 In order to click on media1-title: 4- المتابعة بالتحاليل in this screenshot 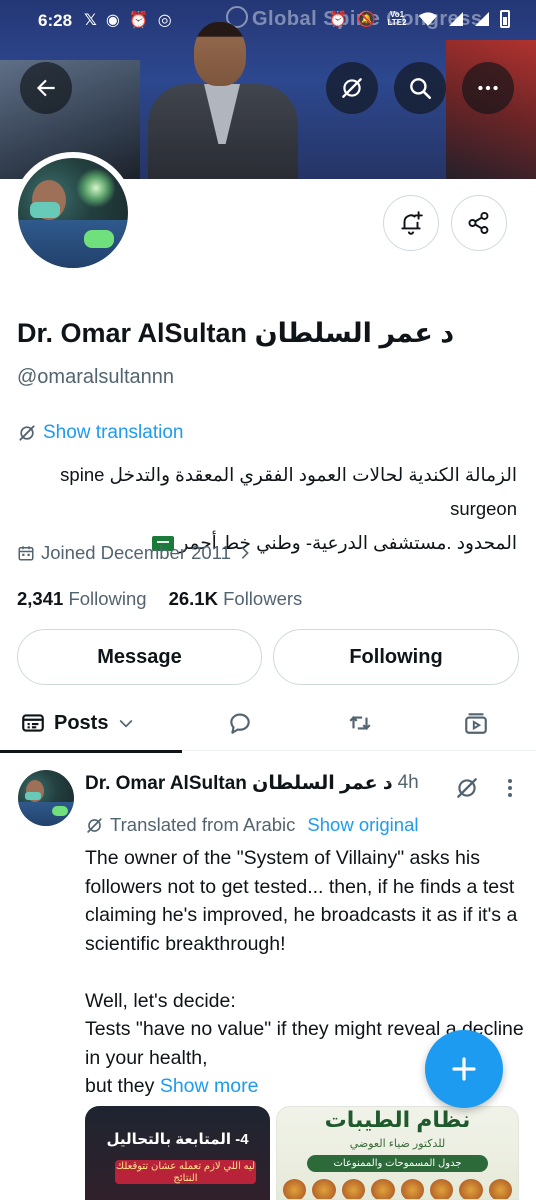, I will do `click(177, 1139)`.